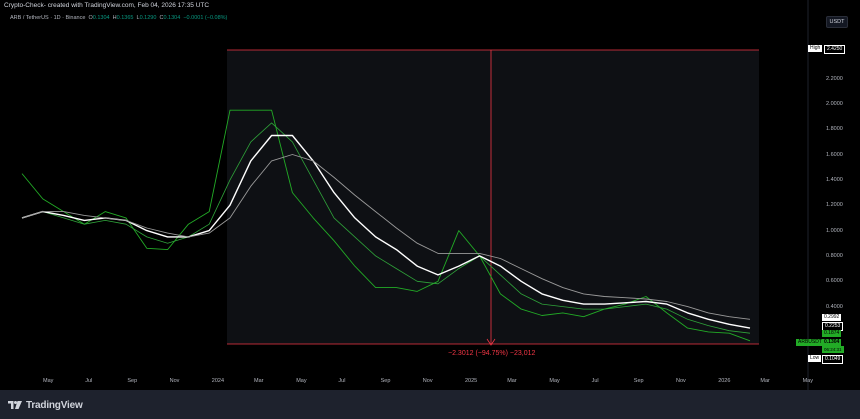 The height and width of the screenshot is (419, 860). I want to click on time-tick-label: 2025, so click(471, 381).